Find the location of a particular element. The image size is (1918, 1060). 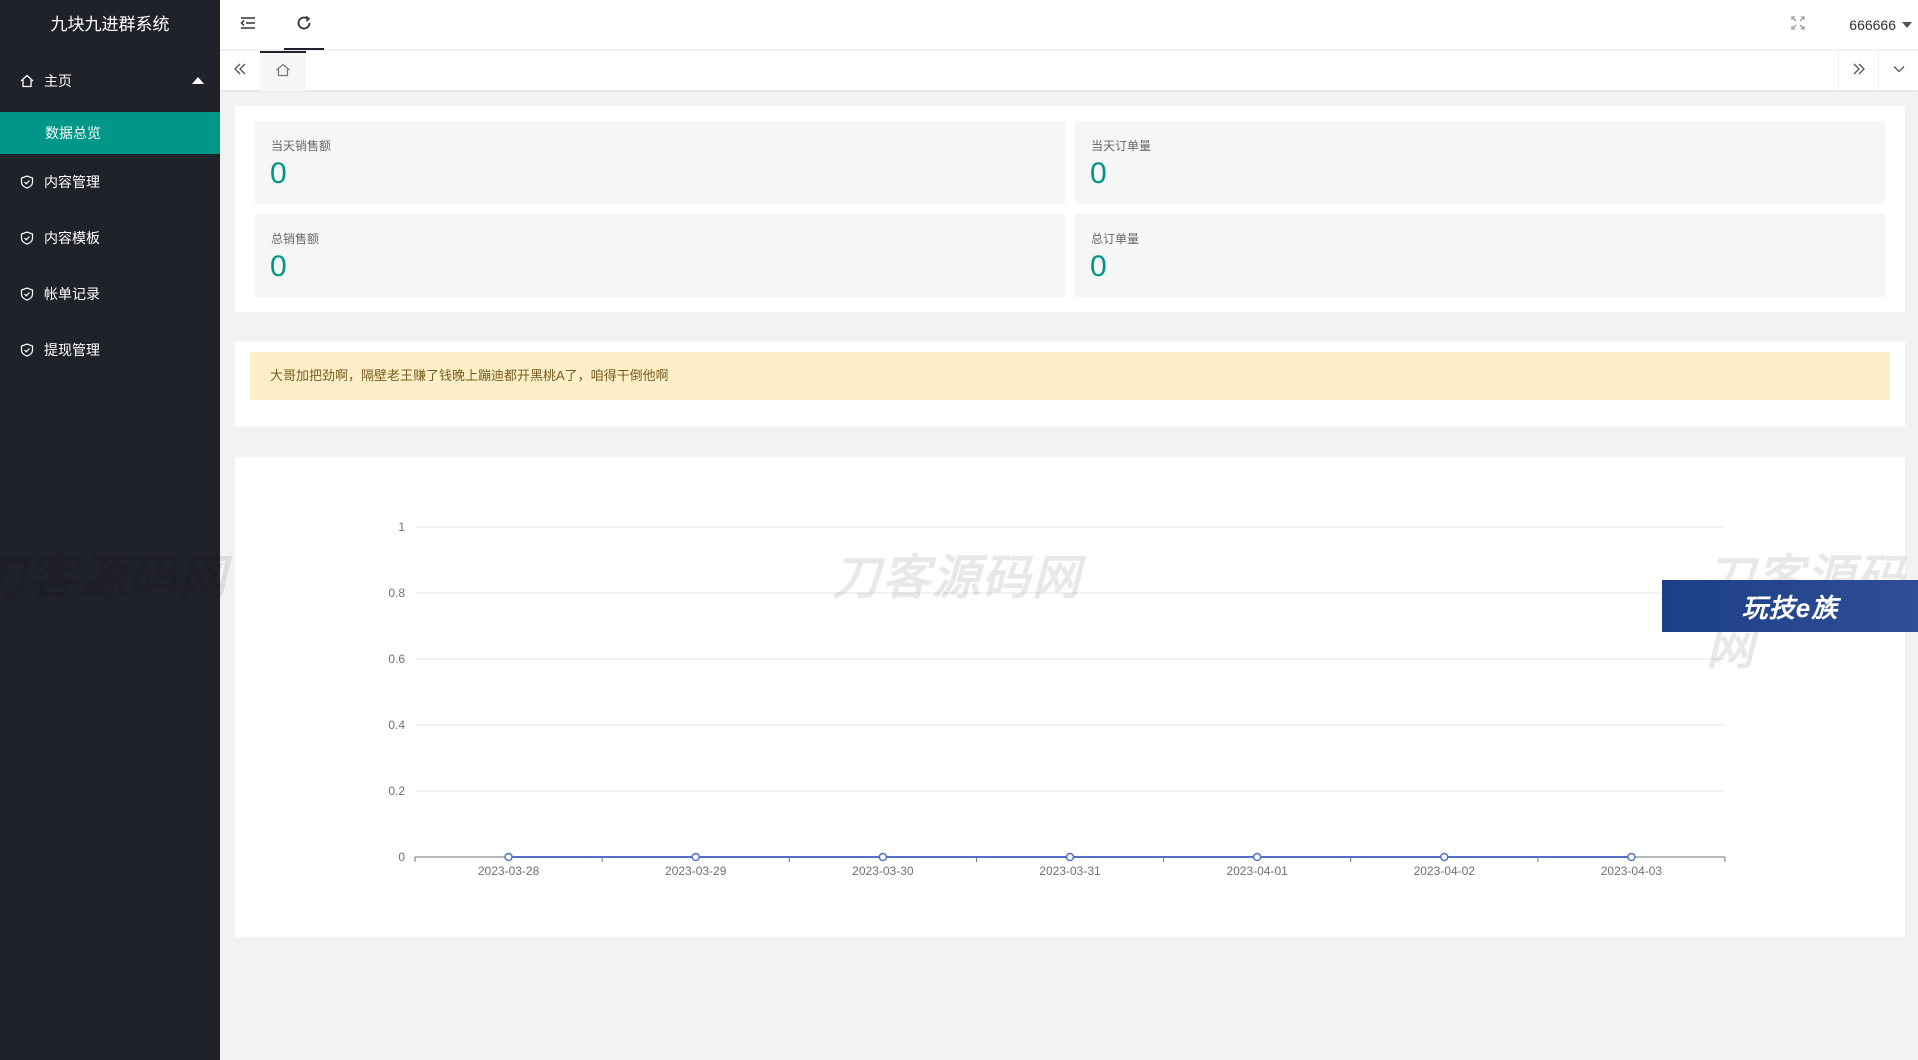

chevron-down-icon is located at coordinates (1899, 71).